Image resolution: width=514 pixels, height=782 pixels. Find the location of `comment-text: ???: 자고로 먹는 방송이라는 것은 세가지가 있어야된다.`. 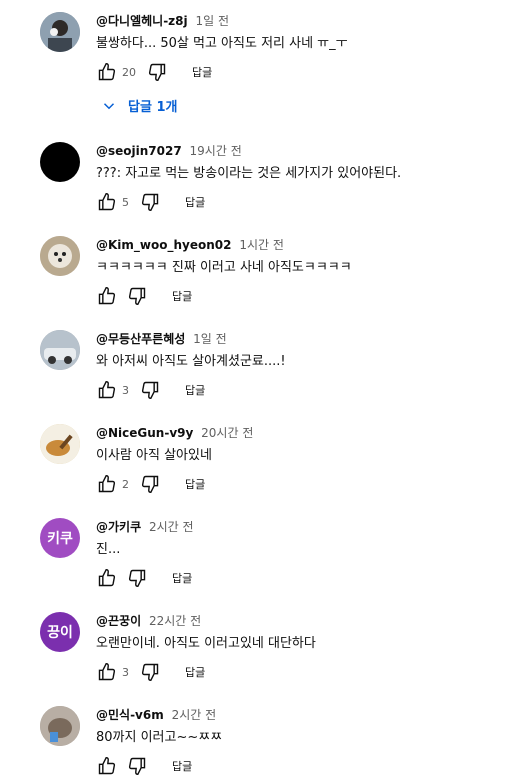

comment-text: ???: 자고로 먹는 방송이라는 것은 세가지가 있어야된다. is located at coordinates (249, 173).